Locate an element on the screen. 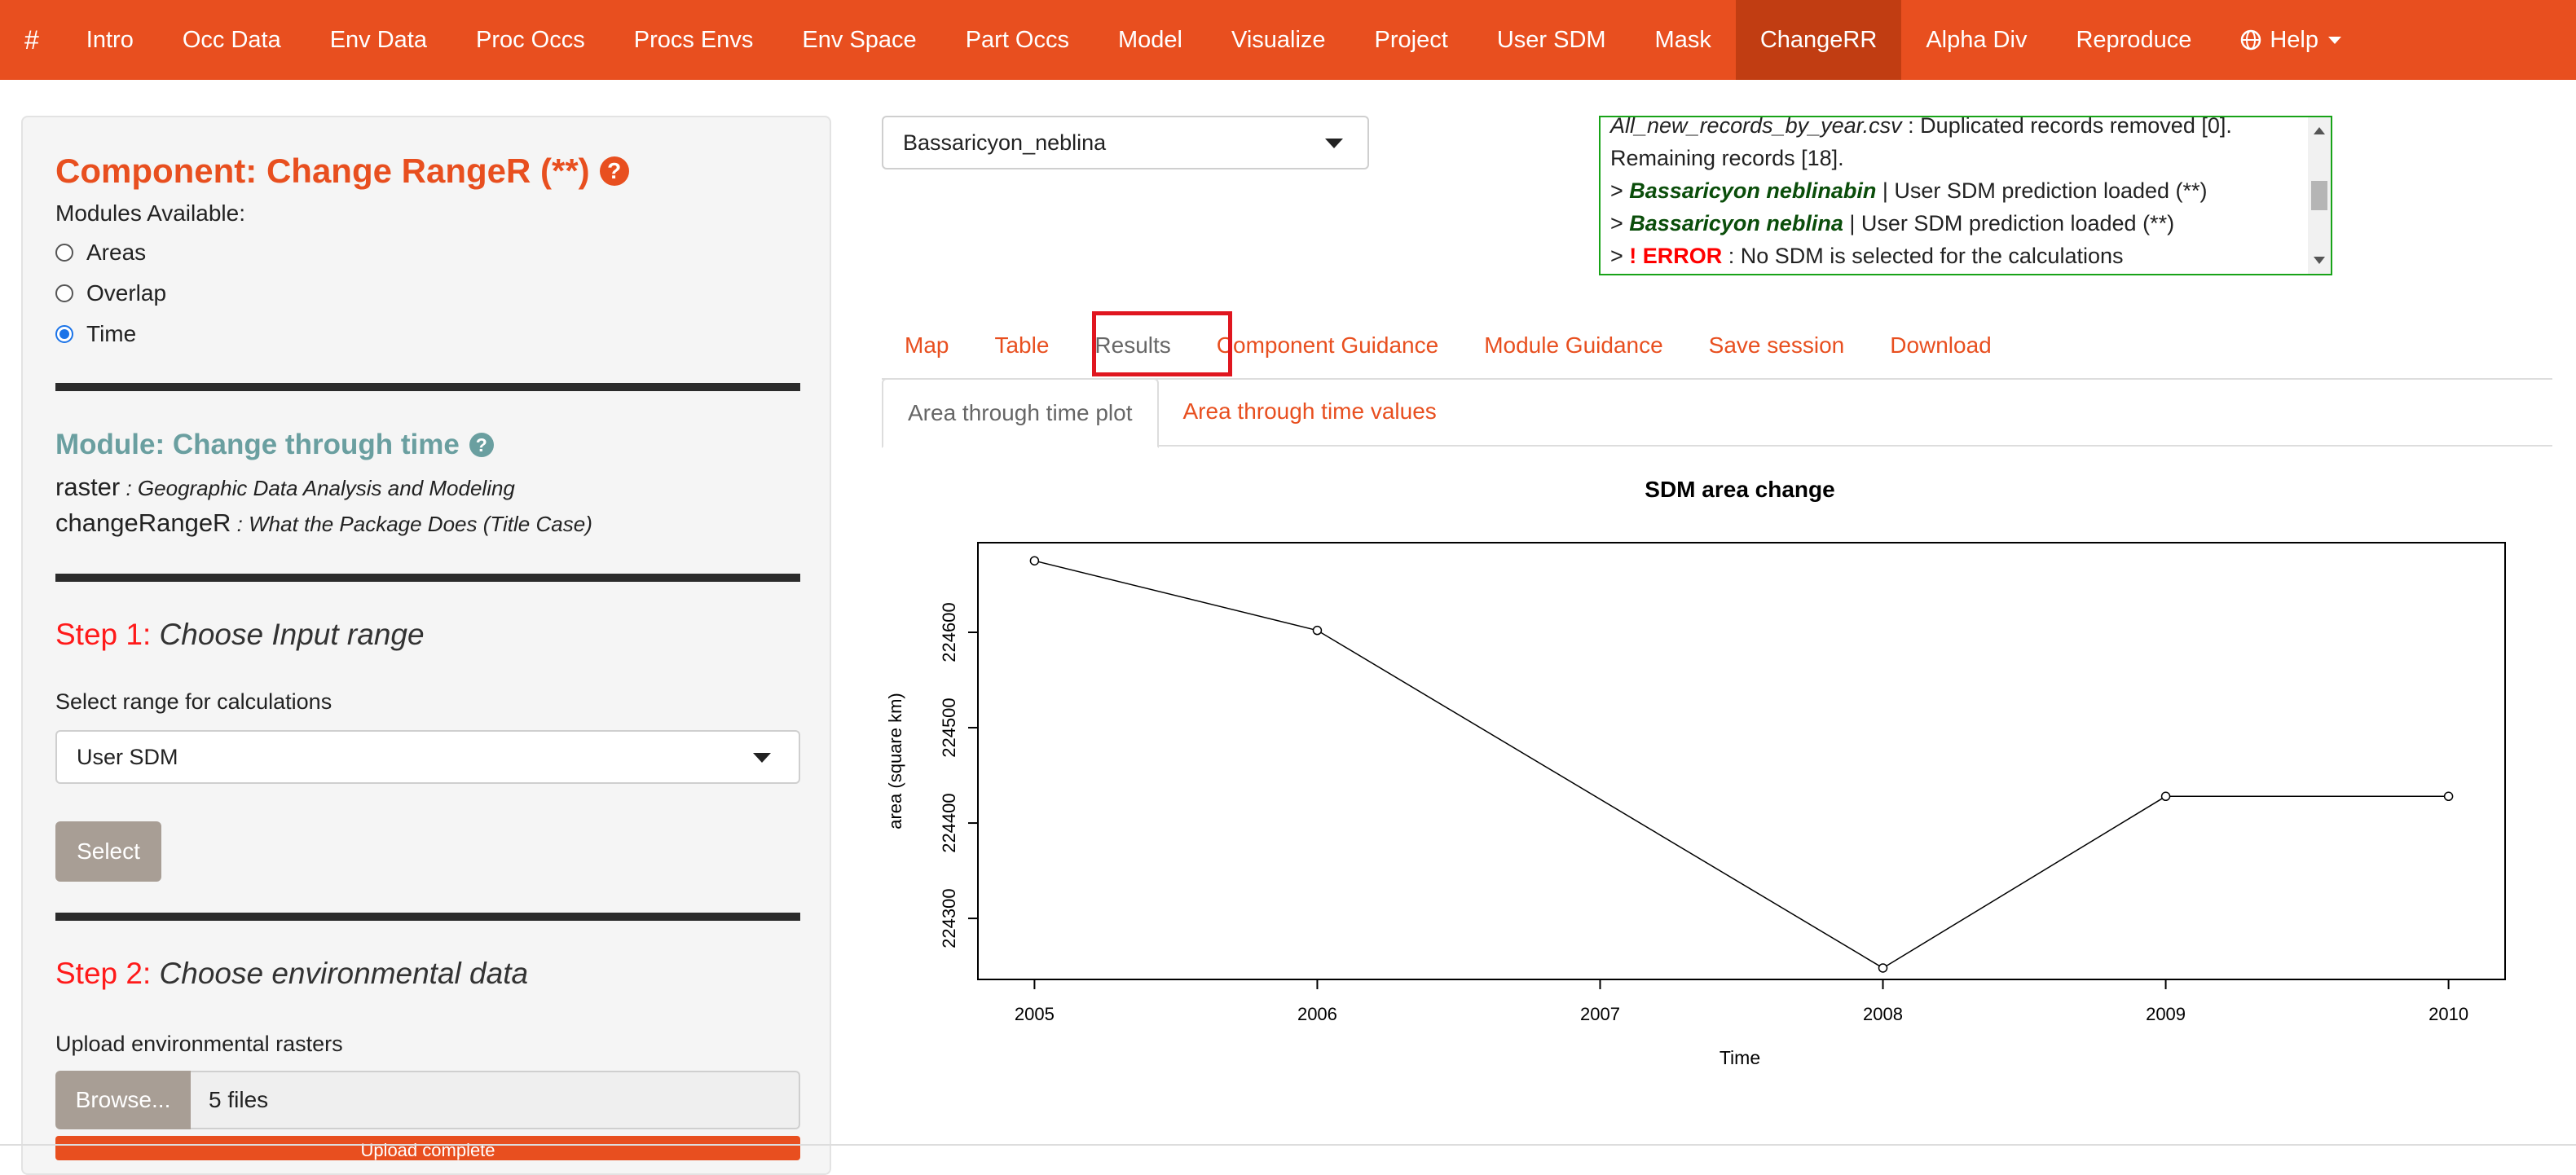 The height and width of the screenshot is (1175, 2576). radio-label: Areas is located at coordinates (117, 252).